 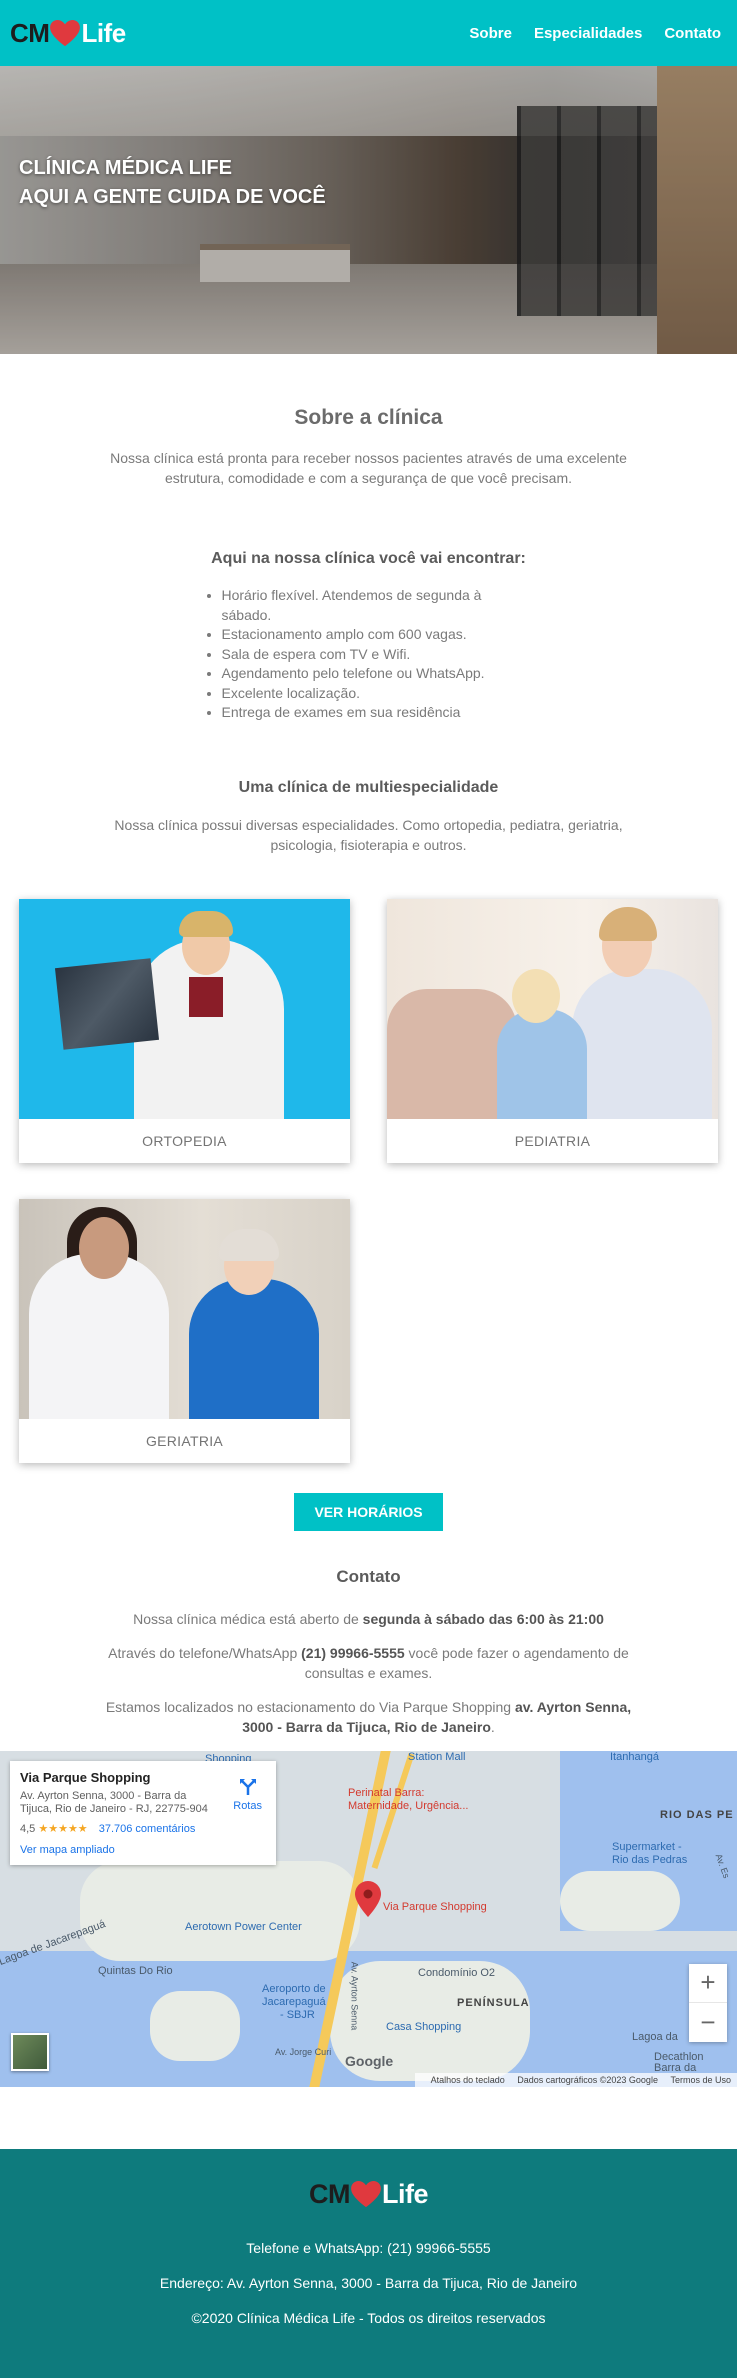 What do you see at coordinates (172, 197) in the screenshot?
I see `hero-title-line-2: AQUI A GENTE CUIDA DE VOCÊ` at bounding box center [172, 197].